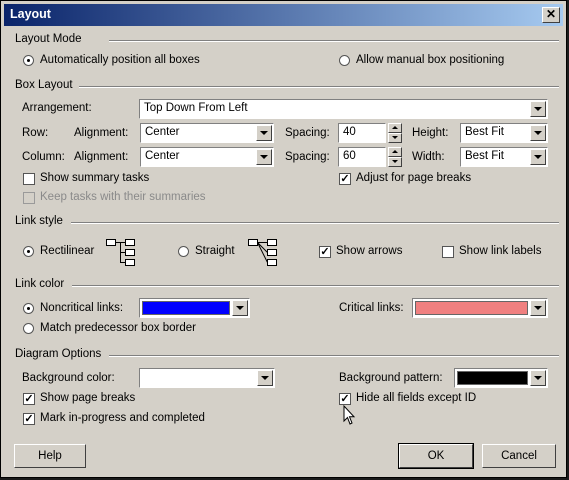 This screenshot has height=480, width=569. Describe the element at coordinates (94, 178) in the screenshot. I see `show-summary-label: Show summary tasks` at that location.